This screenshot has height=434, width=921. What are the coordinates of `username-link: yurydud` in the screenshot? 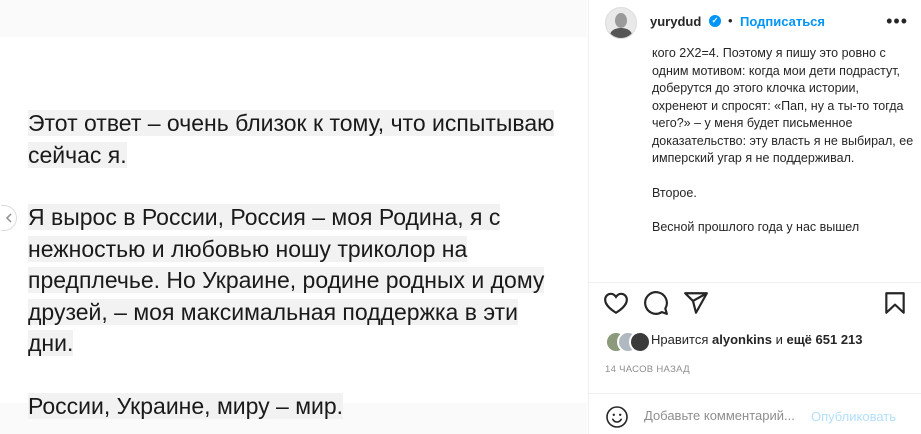 It's located at (675, 21).